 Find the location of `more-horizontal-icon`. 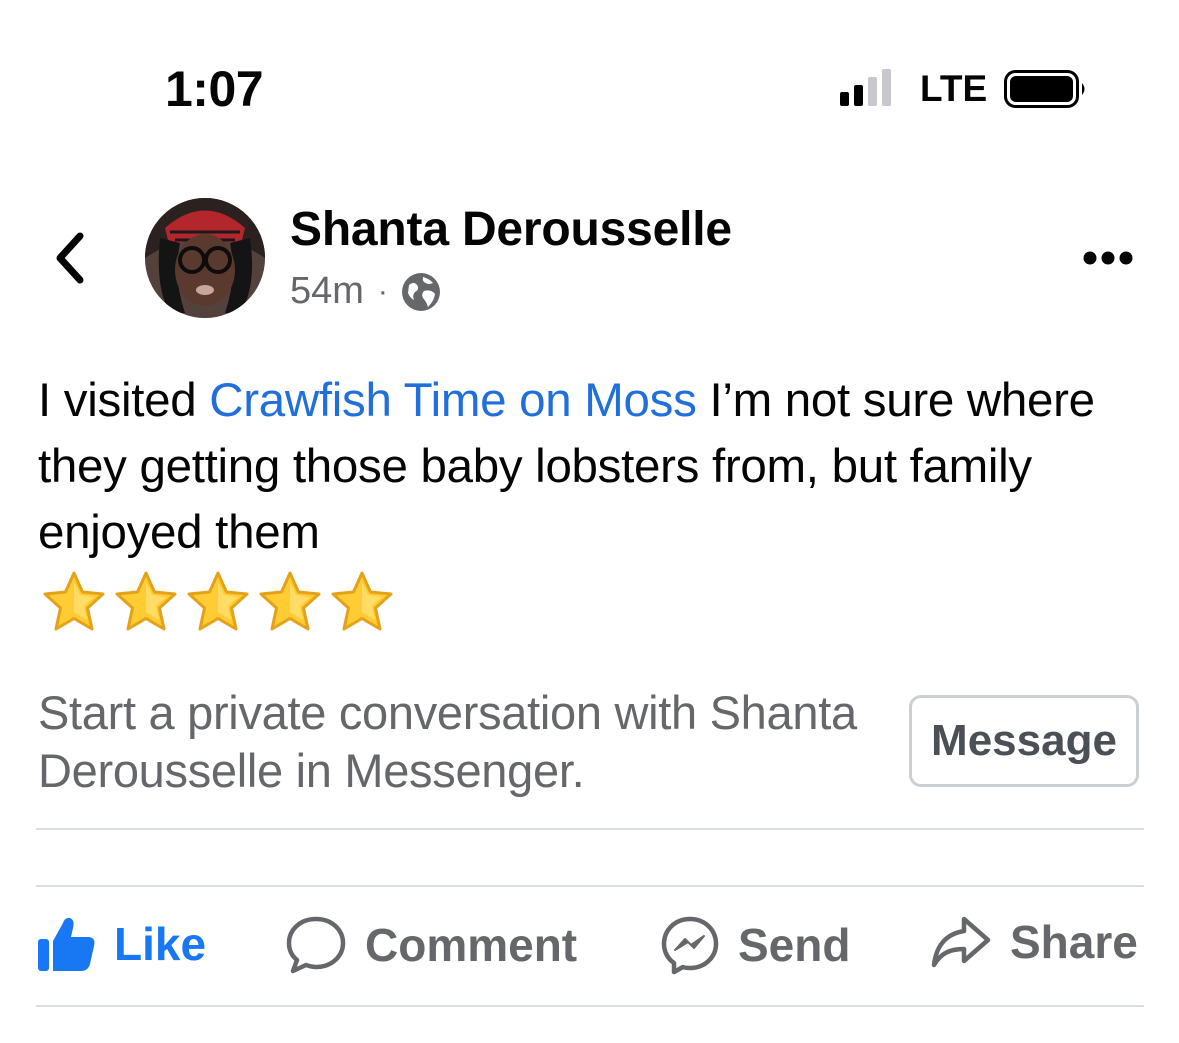

more-horizontal-icon is located at coordinates (1108, 258).